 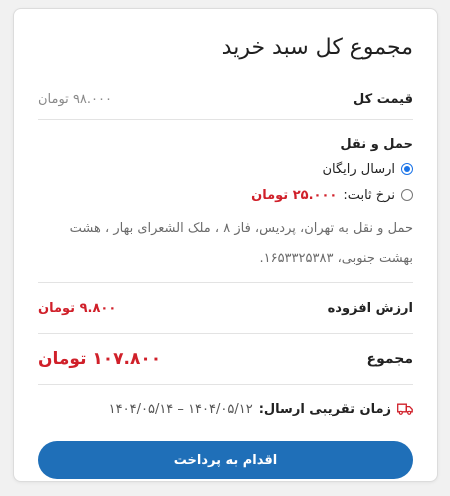 I want to click on flat-rate-label: نرخ ثابت:, so click(x=369, y=195).